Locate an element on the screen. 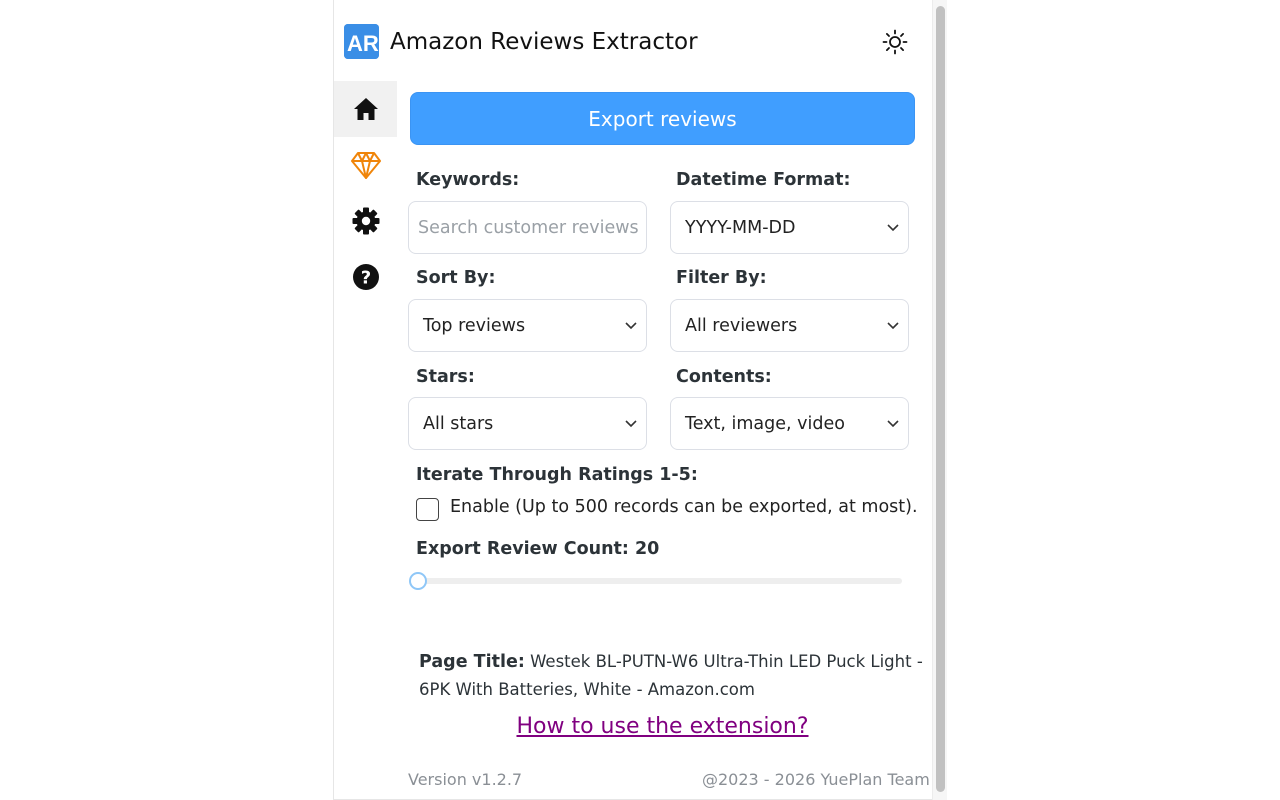  scrollbar-thumb is located at coordinates (940, 399).